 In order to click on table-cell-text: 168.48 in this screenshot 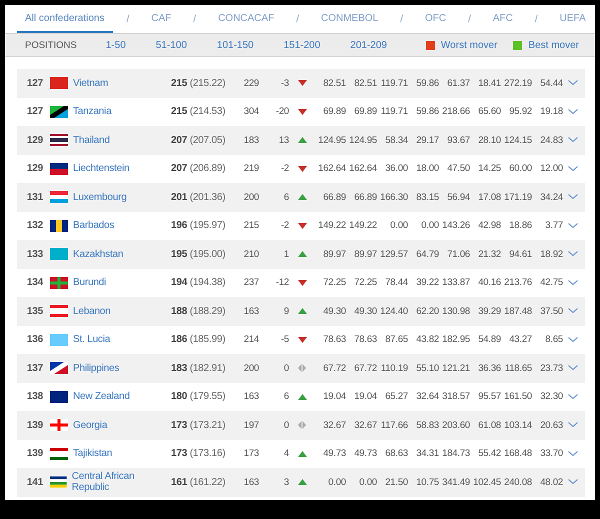, I will do `click(517, 454)`.